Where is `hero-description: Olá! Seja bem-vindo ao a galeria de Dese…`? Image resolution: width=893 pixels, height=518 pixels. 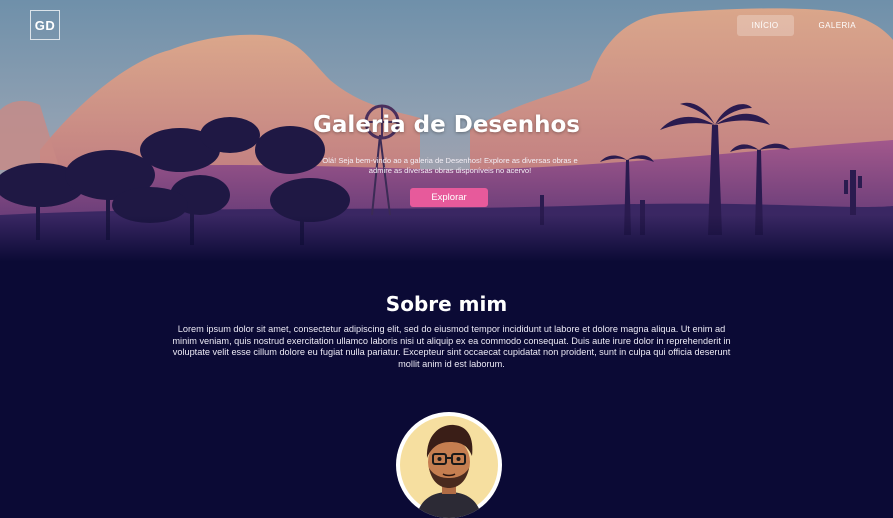 hero-description: Olá! Seja bem-vindo ao a galeria de Dese… is located at coordinates (450, 165).